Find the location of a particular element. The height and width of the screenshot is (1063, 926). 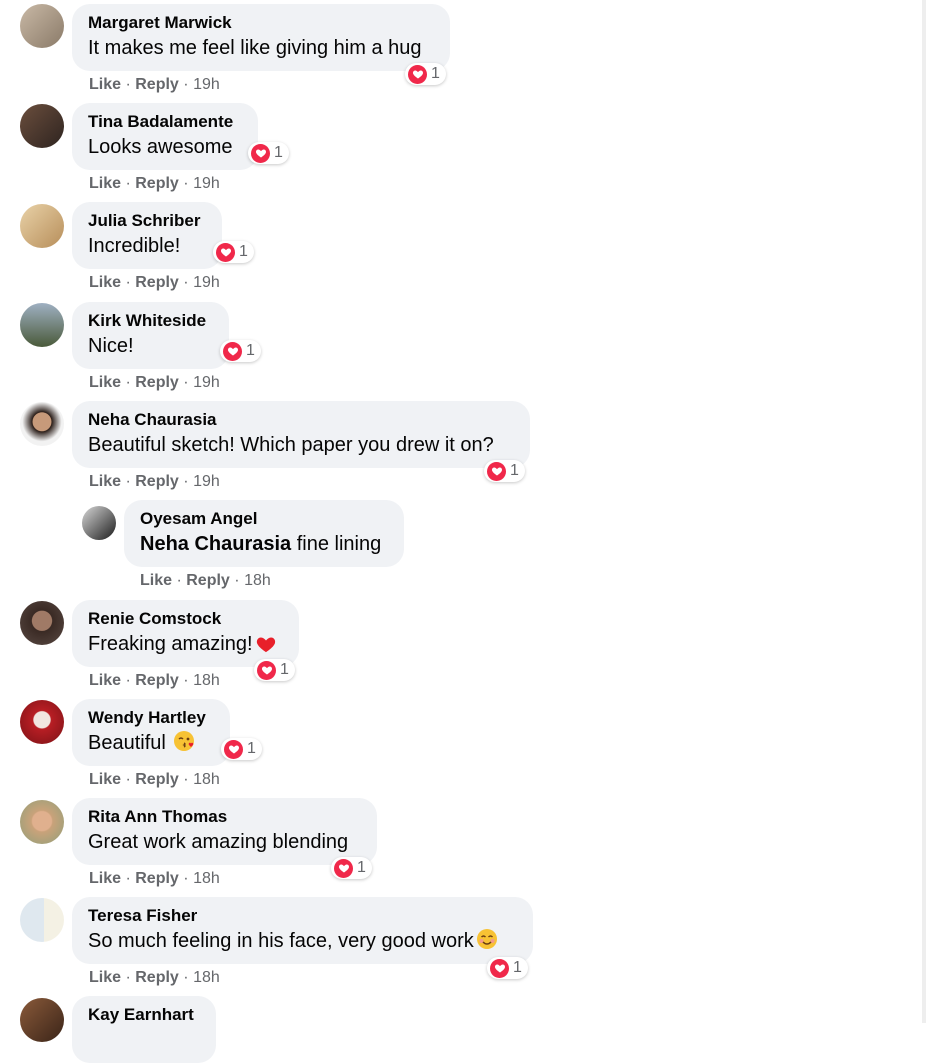

reply-text: fine lining is located at coordinates (336, 544).